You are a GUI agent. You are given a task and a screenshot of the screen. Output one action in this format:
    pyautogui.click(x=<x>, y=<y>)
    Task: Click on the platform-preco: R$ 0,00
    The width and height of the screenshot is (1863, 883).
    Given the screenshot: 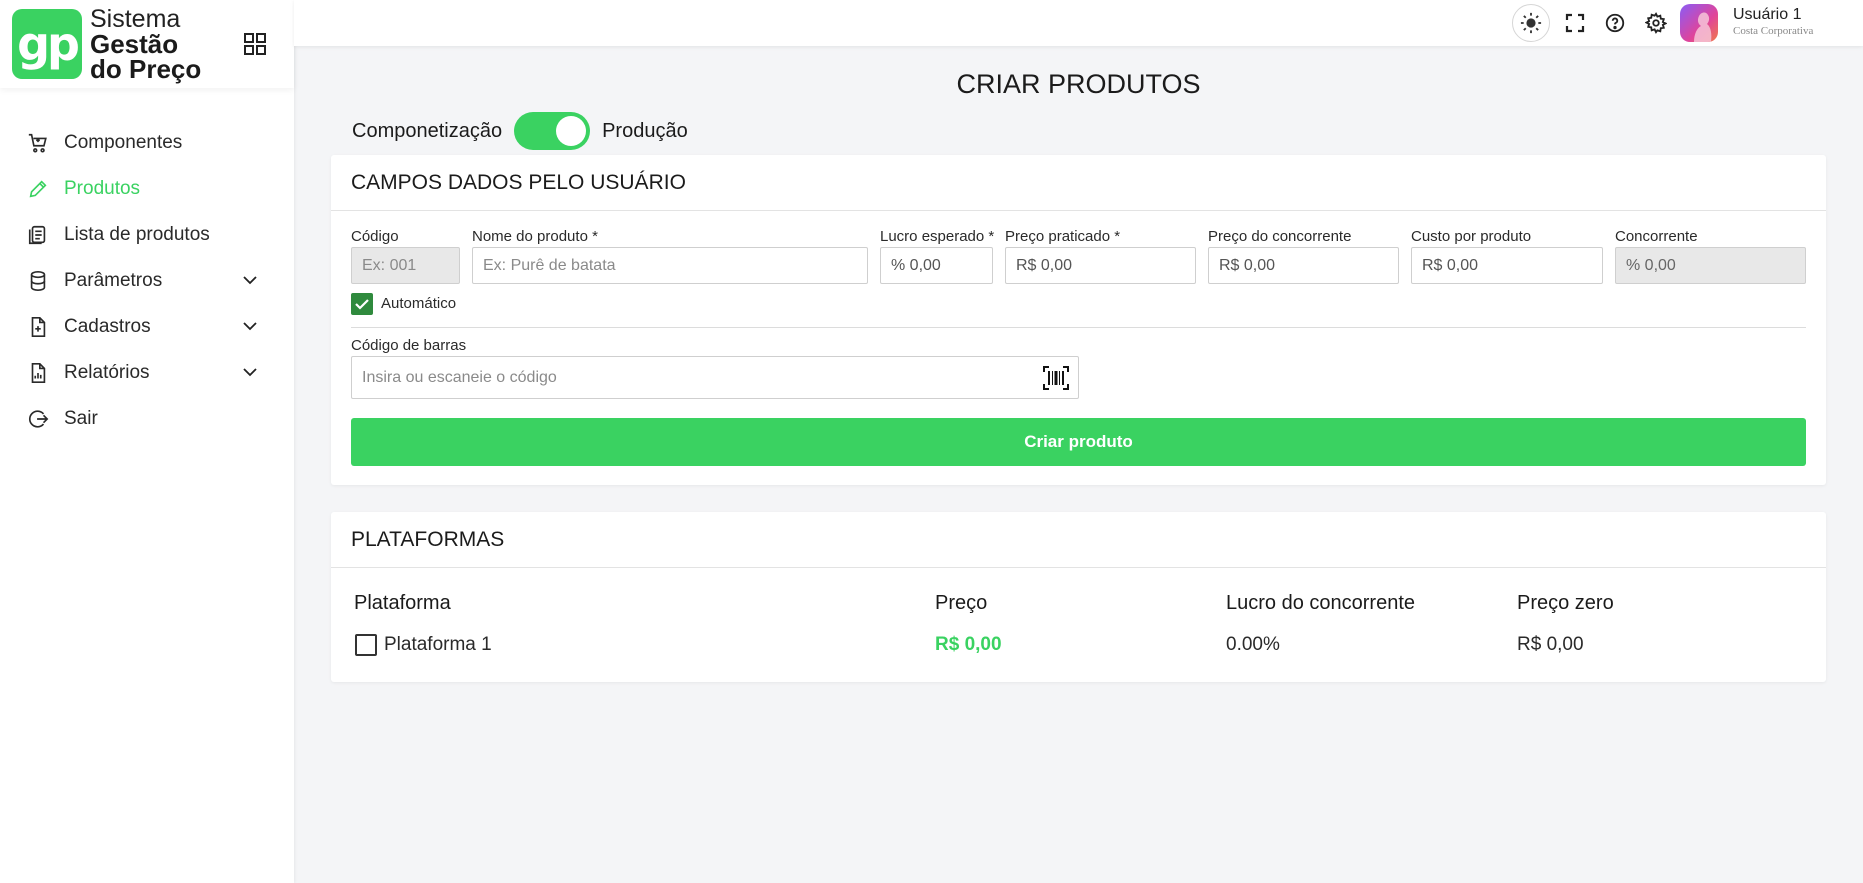 What is the action you would take?
    pyautogui.click(x=968, y=644)
    